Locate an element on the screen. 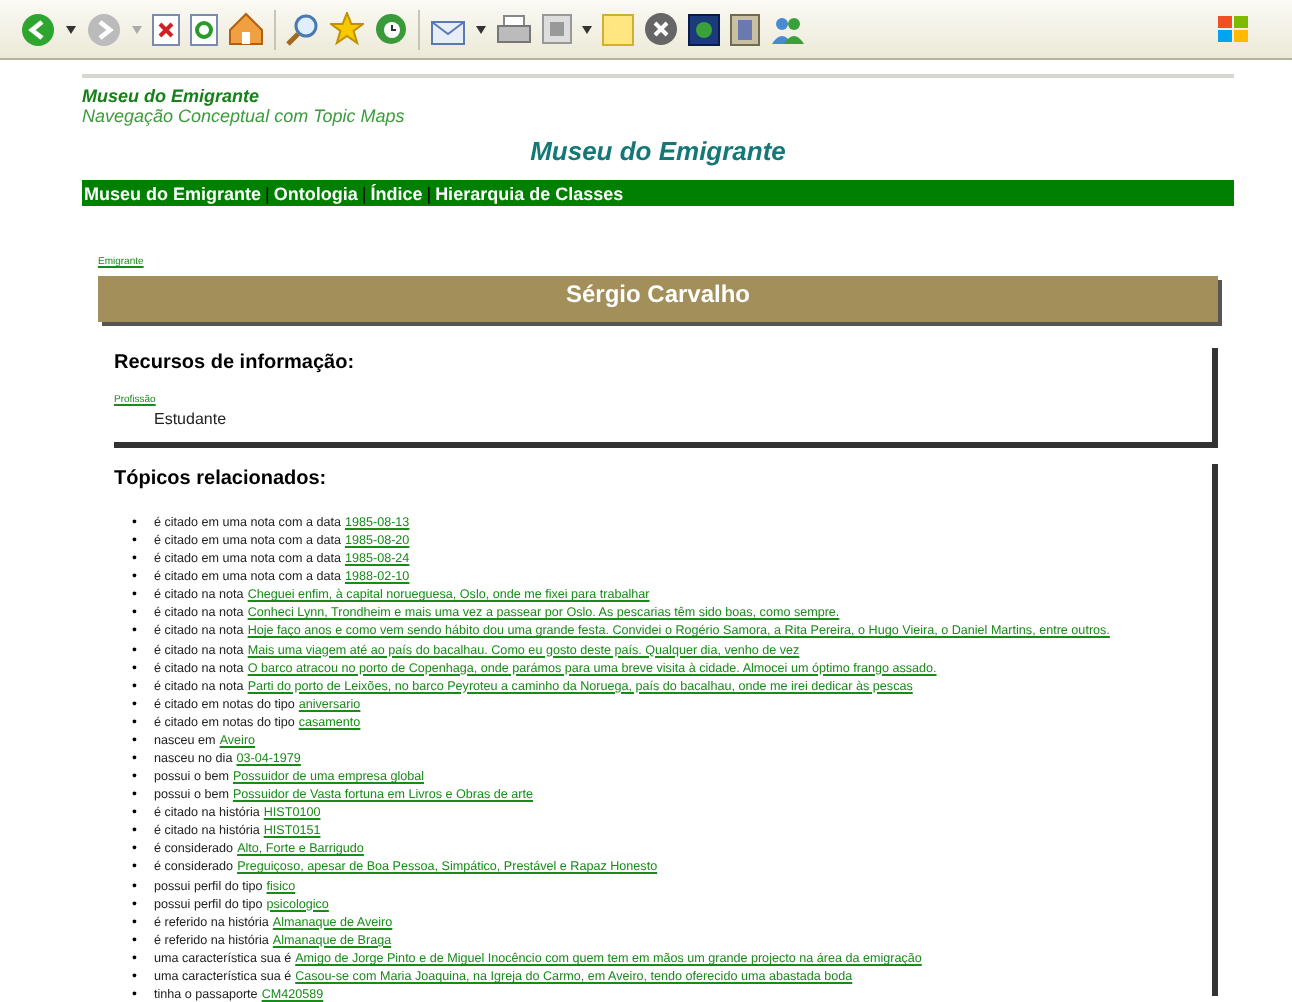  site-subtitle: Navegação Conceptual com Topic Maps is located at coordinates (244, 116).